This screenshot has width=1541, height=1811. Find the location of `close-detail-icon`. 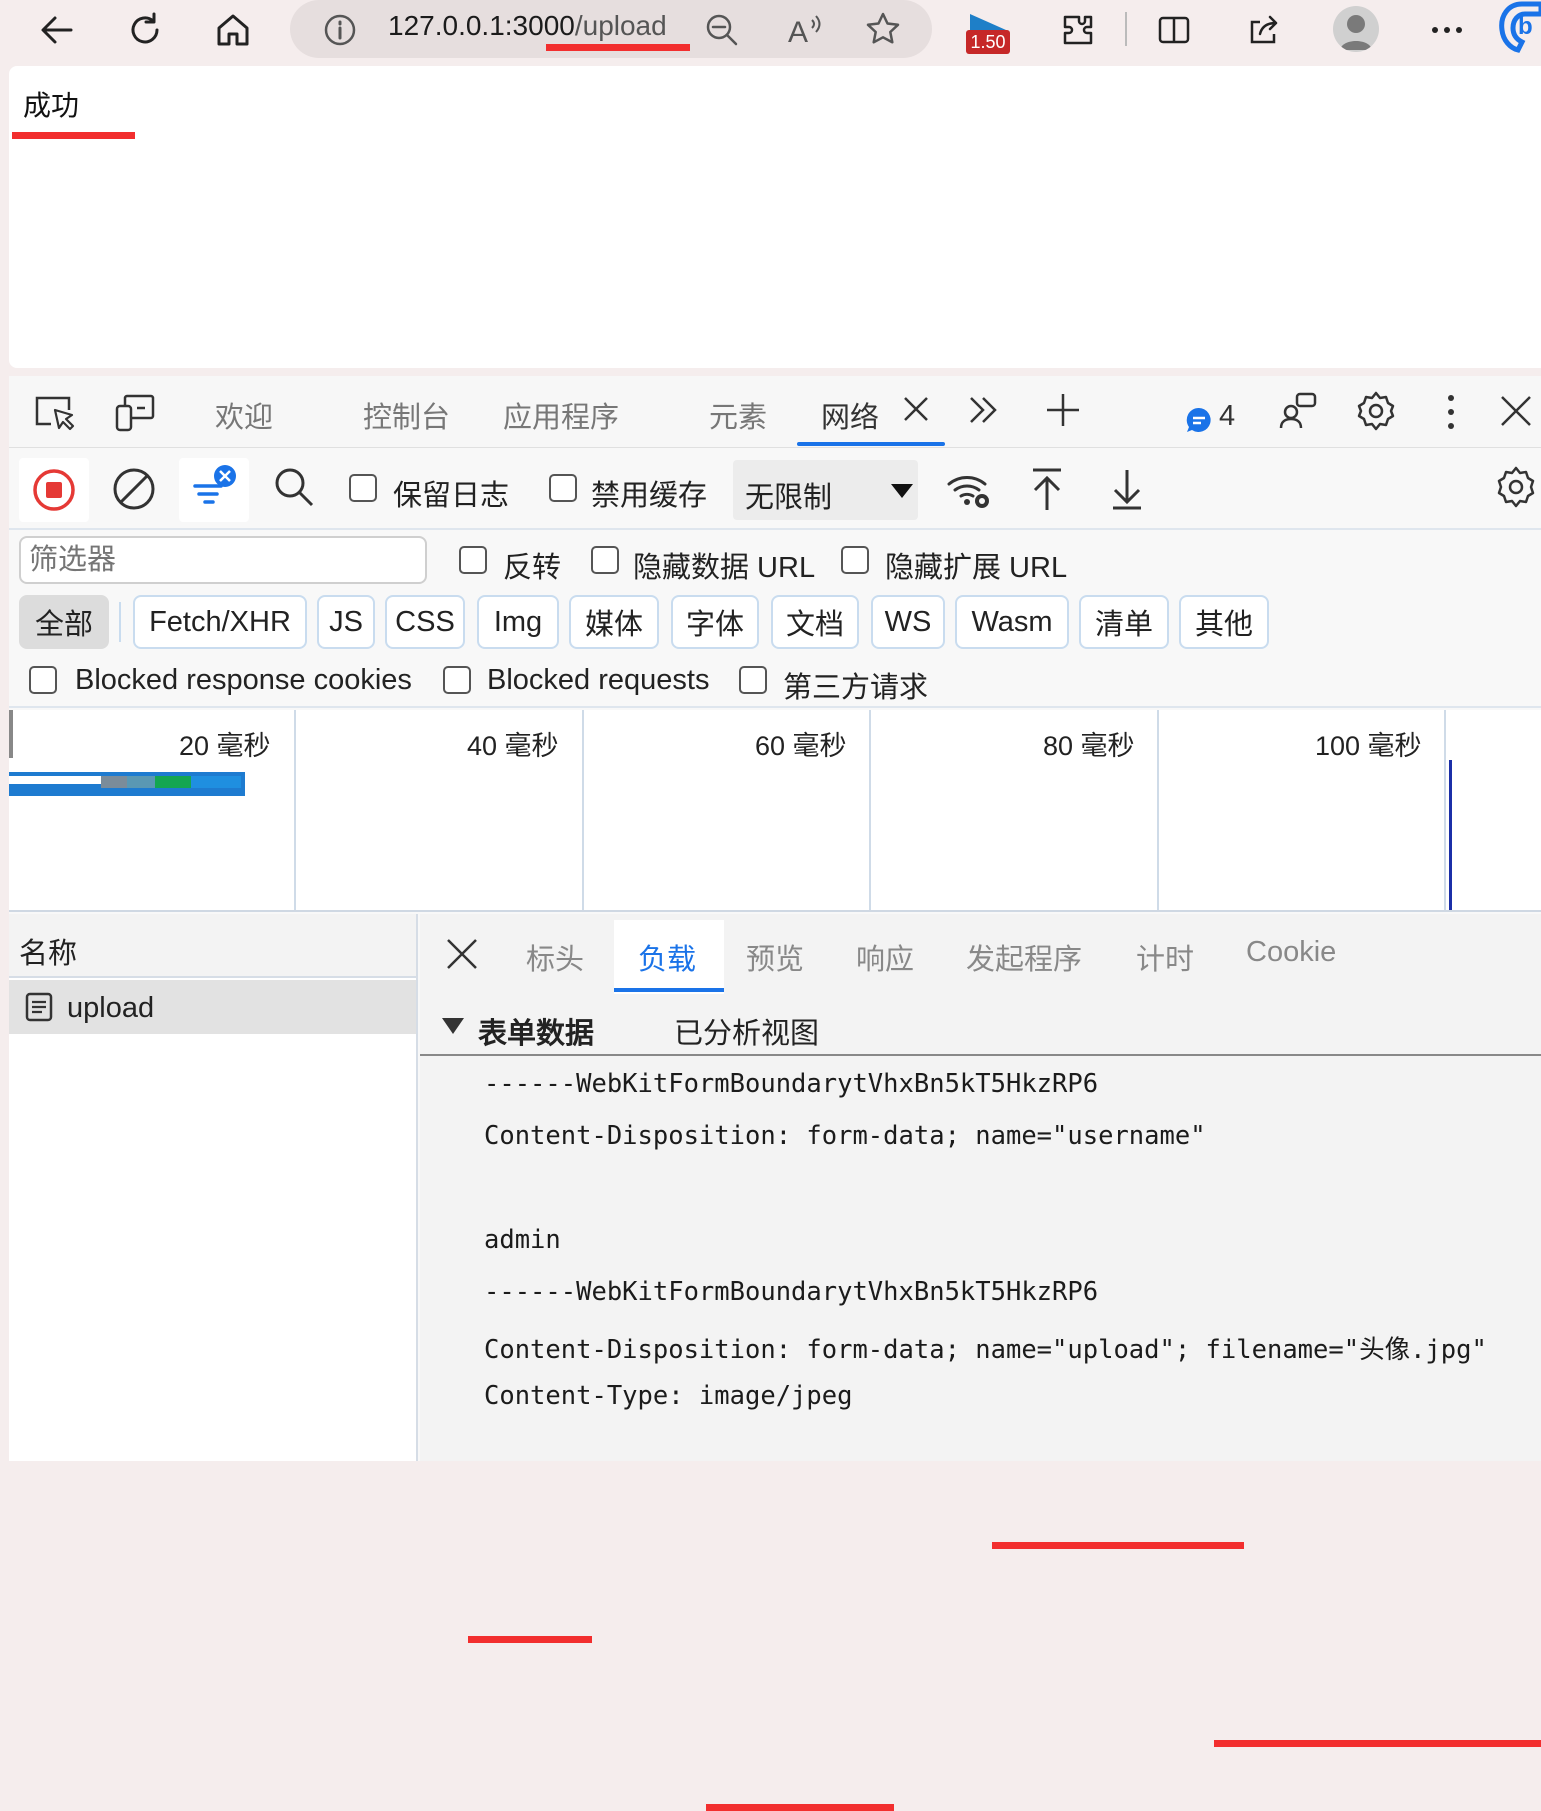

close-detail-icon is located at coordinates (462, 954).